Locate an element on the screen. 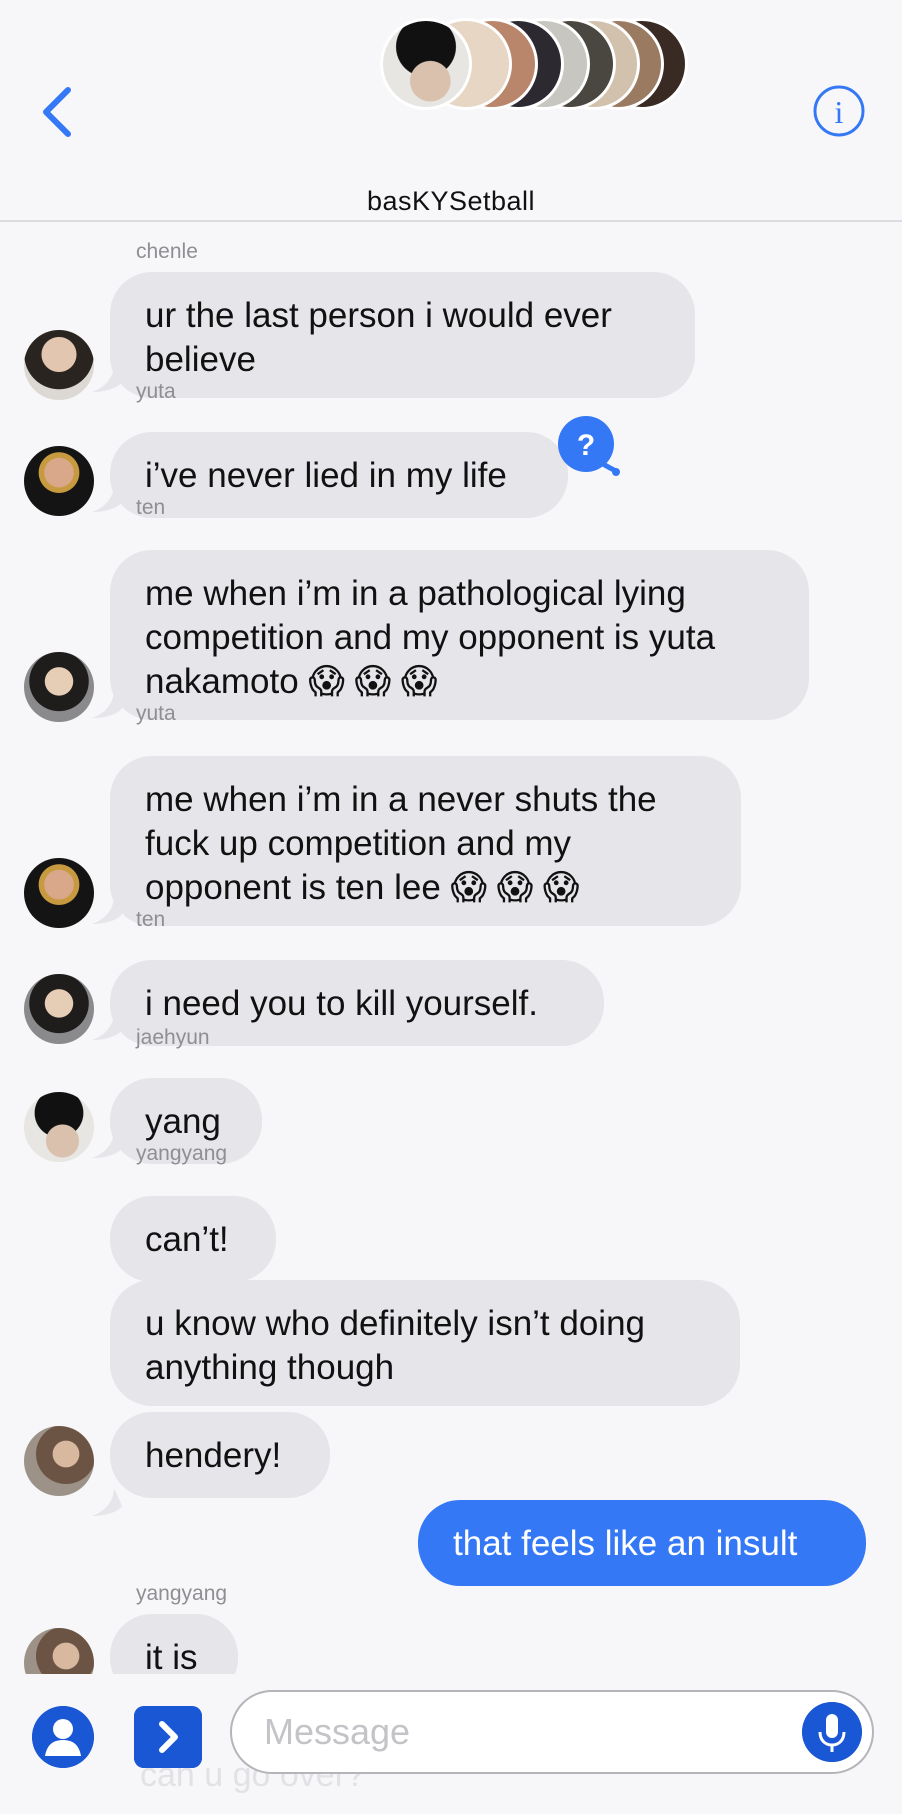  question-badge-label: ? is located at coordinates (586, 445).